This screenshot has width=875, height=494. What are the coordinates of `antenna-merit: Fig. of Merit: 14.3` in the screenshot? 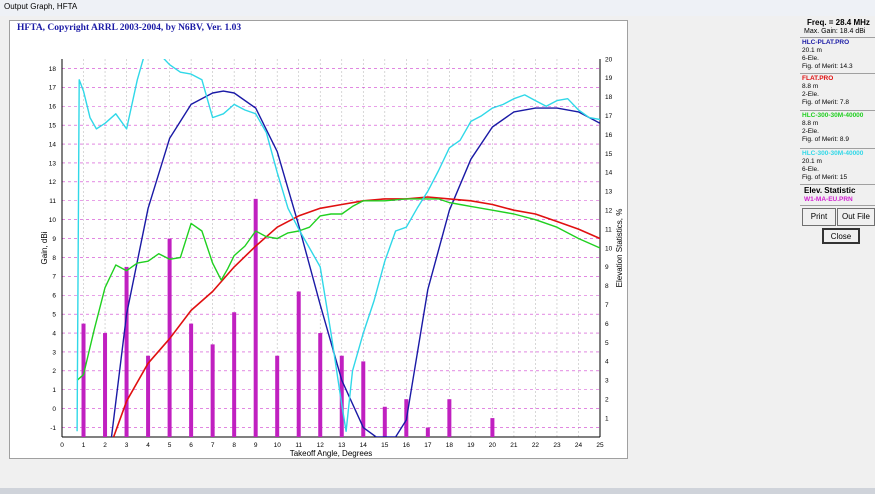 It's located at (827, 66).